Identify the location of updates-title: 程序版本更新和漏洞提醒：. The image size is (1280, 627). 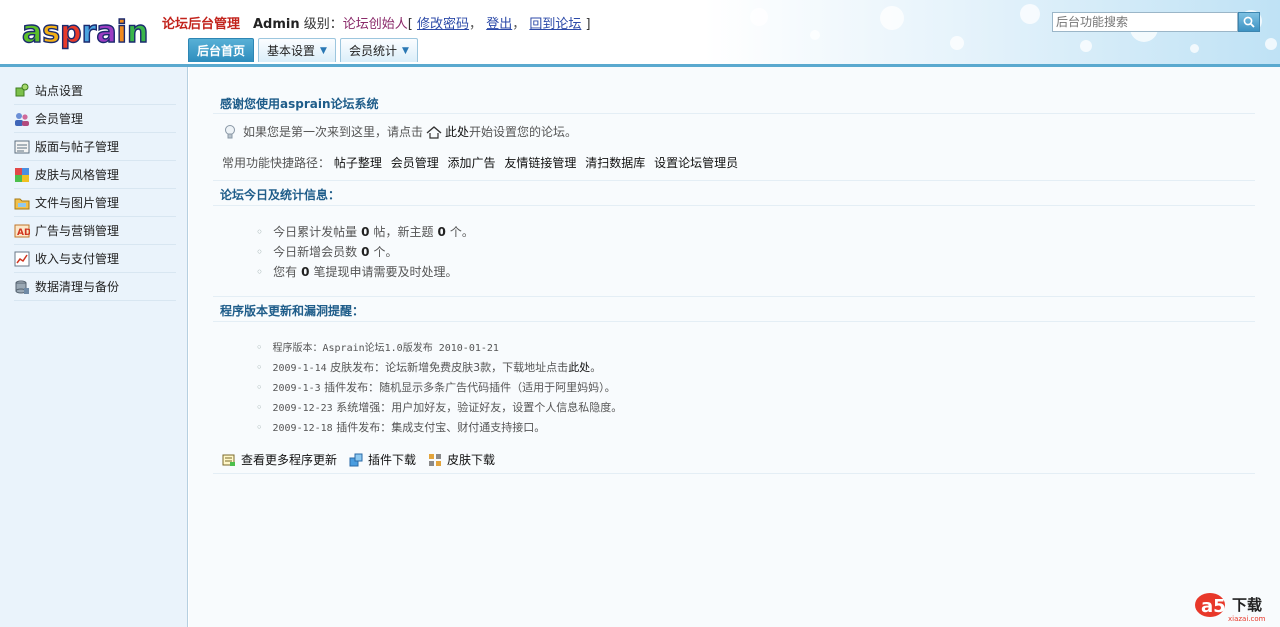
(292, 311).